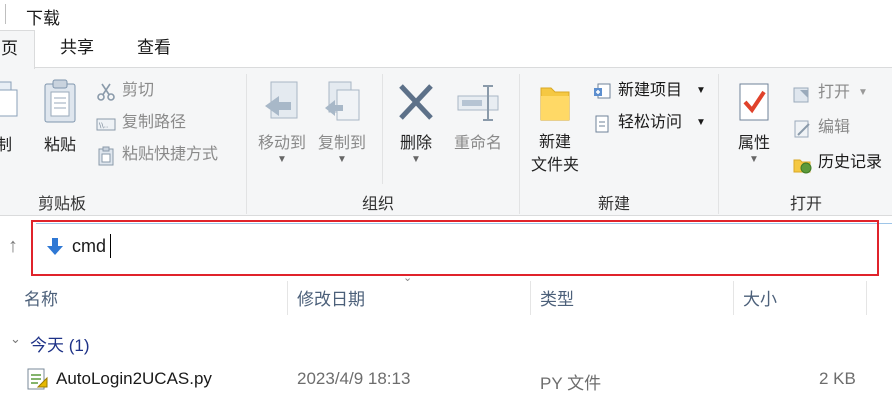 This screenshot has height=409, width=892. Describe the element at coordinates (37, 379) in the screenshot. I see `python-file-icon` at that location.